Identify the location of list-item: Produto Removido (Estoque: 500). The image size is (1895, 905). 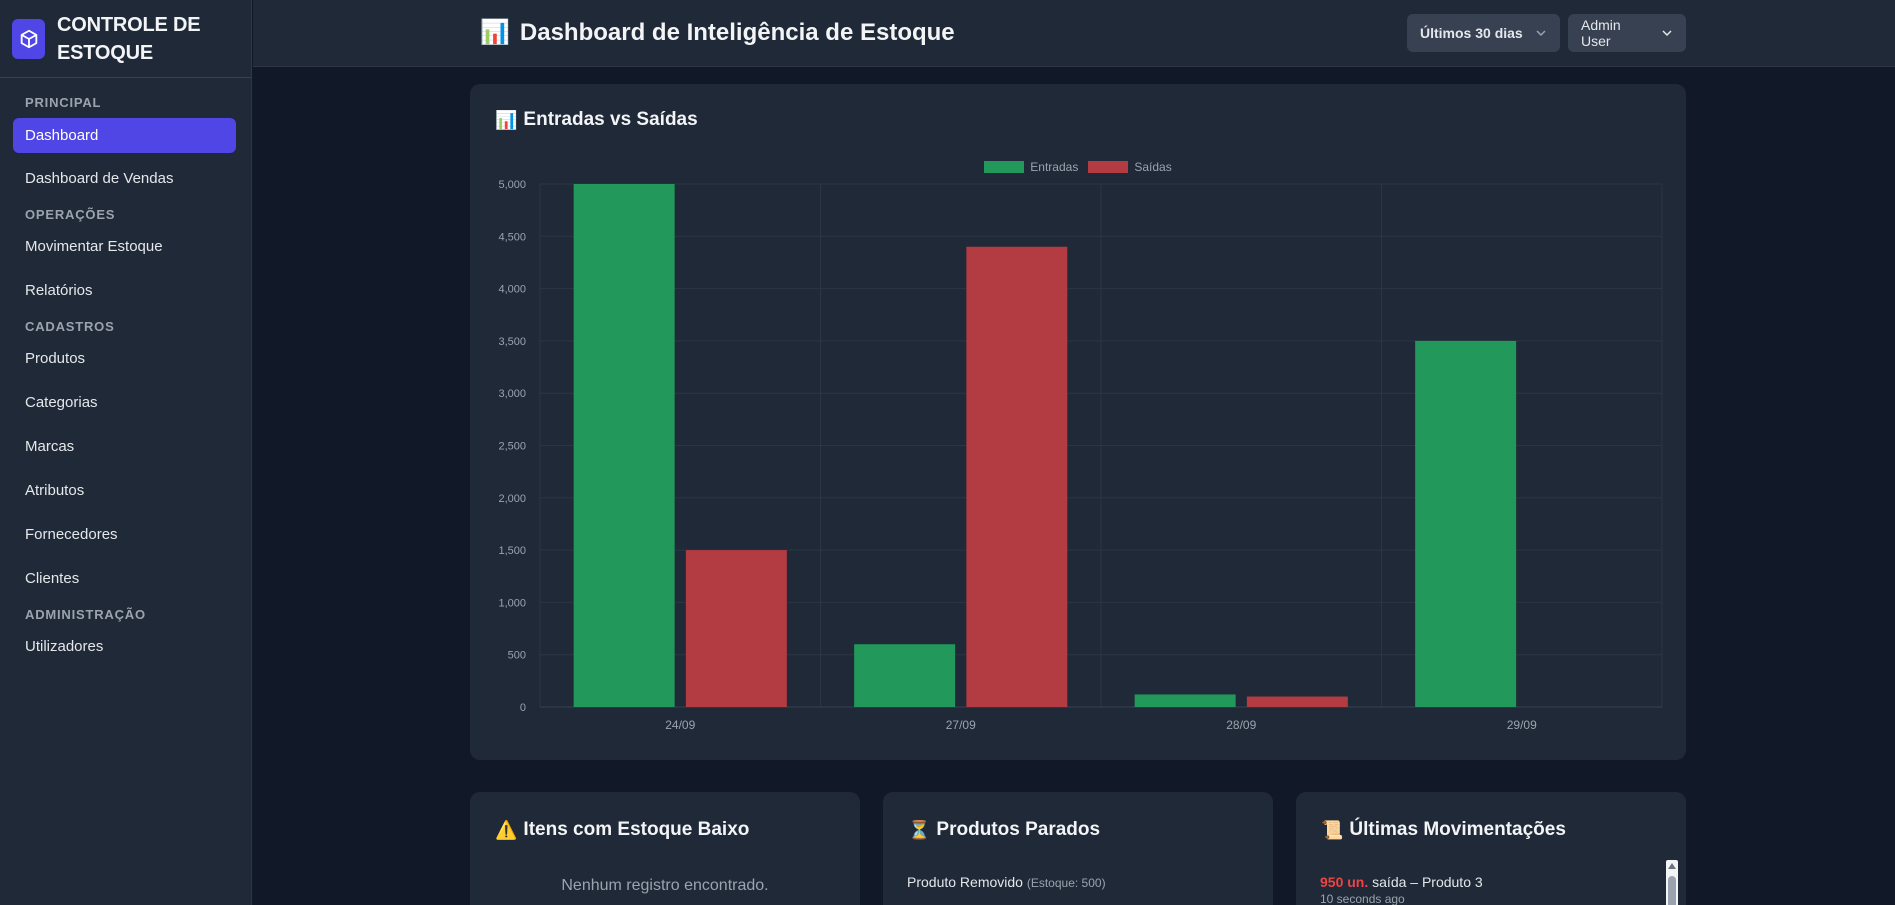
(1006, 882).